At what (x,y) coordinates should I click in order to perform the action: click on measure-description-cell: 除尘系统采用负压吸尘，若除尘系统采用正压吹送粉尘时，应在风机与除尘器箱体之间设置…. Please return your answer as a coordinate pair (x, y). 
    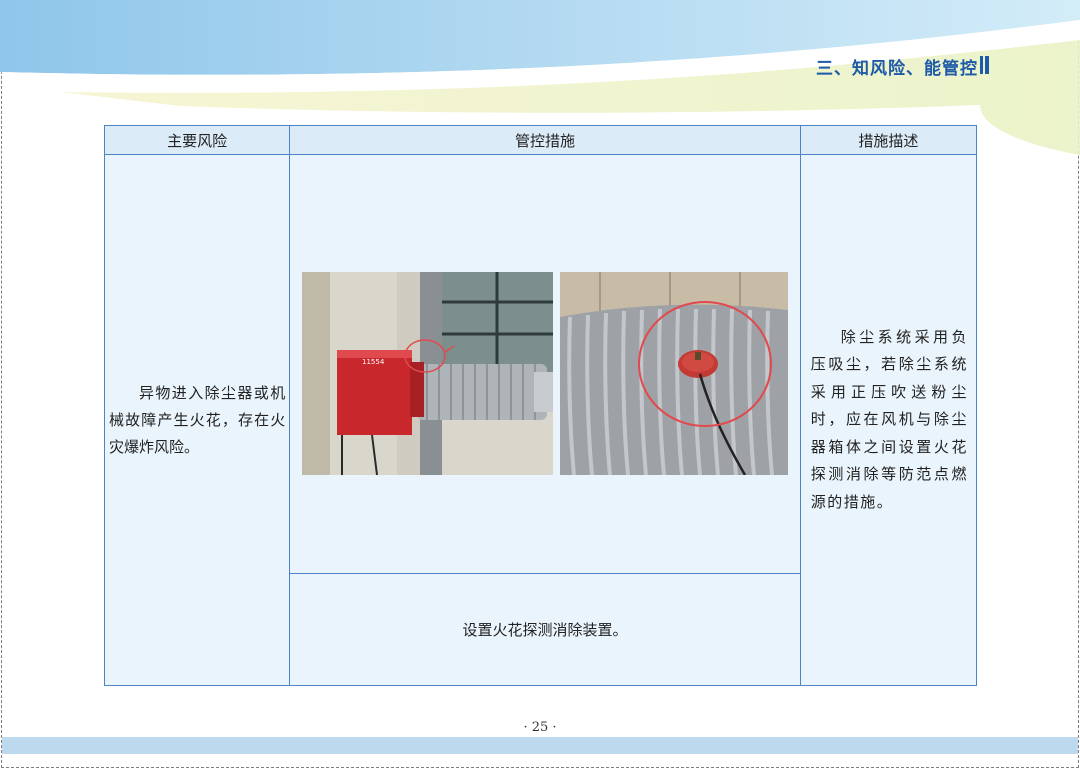
    Looking at the image, I should click on (888, 420).